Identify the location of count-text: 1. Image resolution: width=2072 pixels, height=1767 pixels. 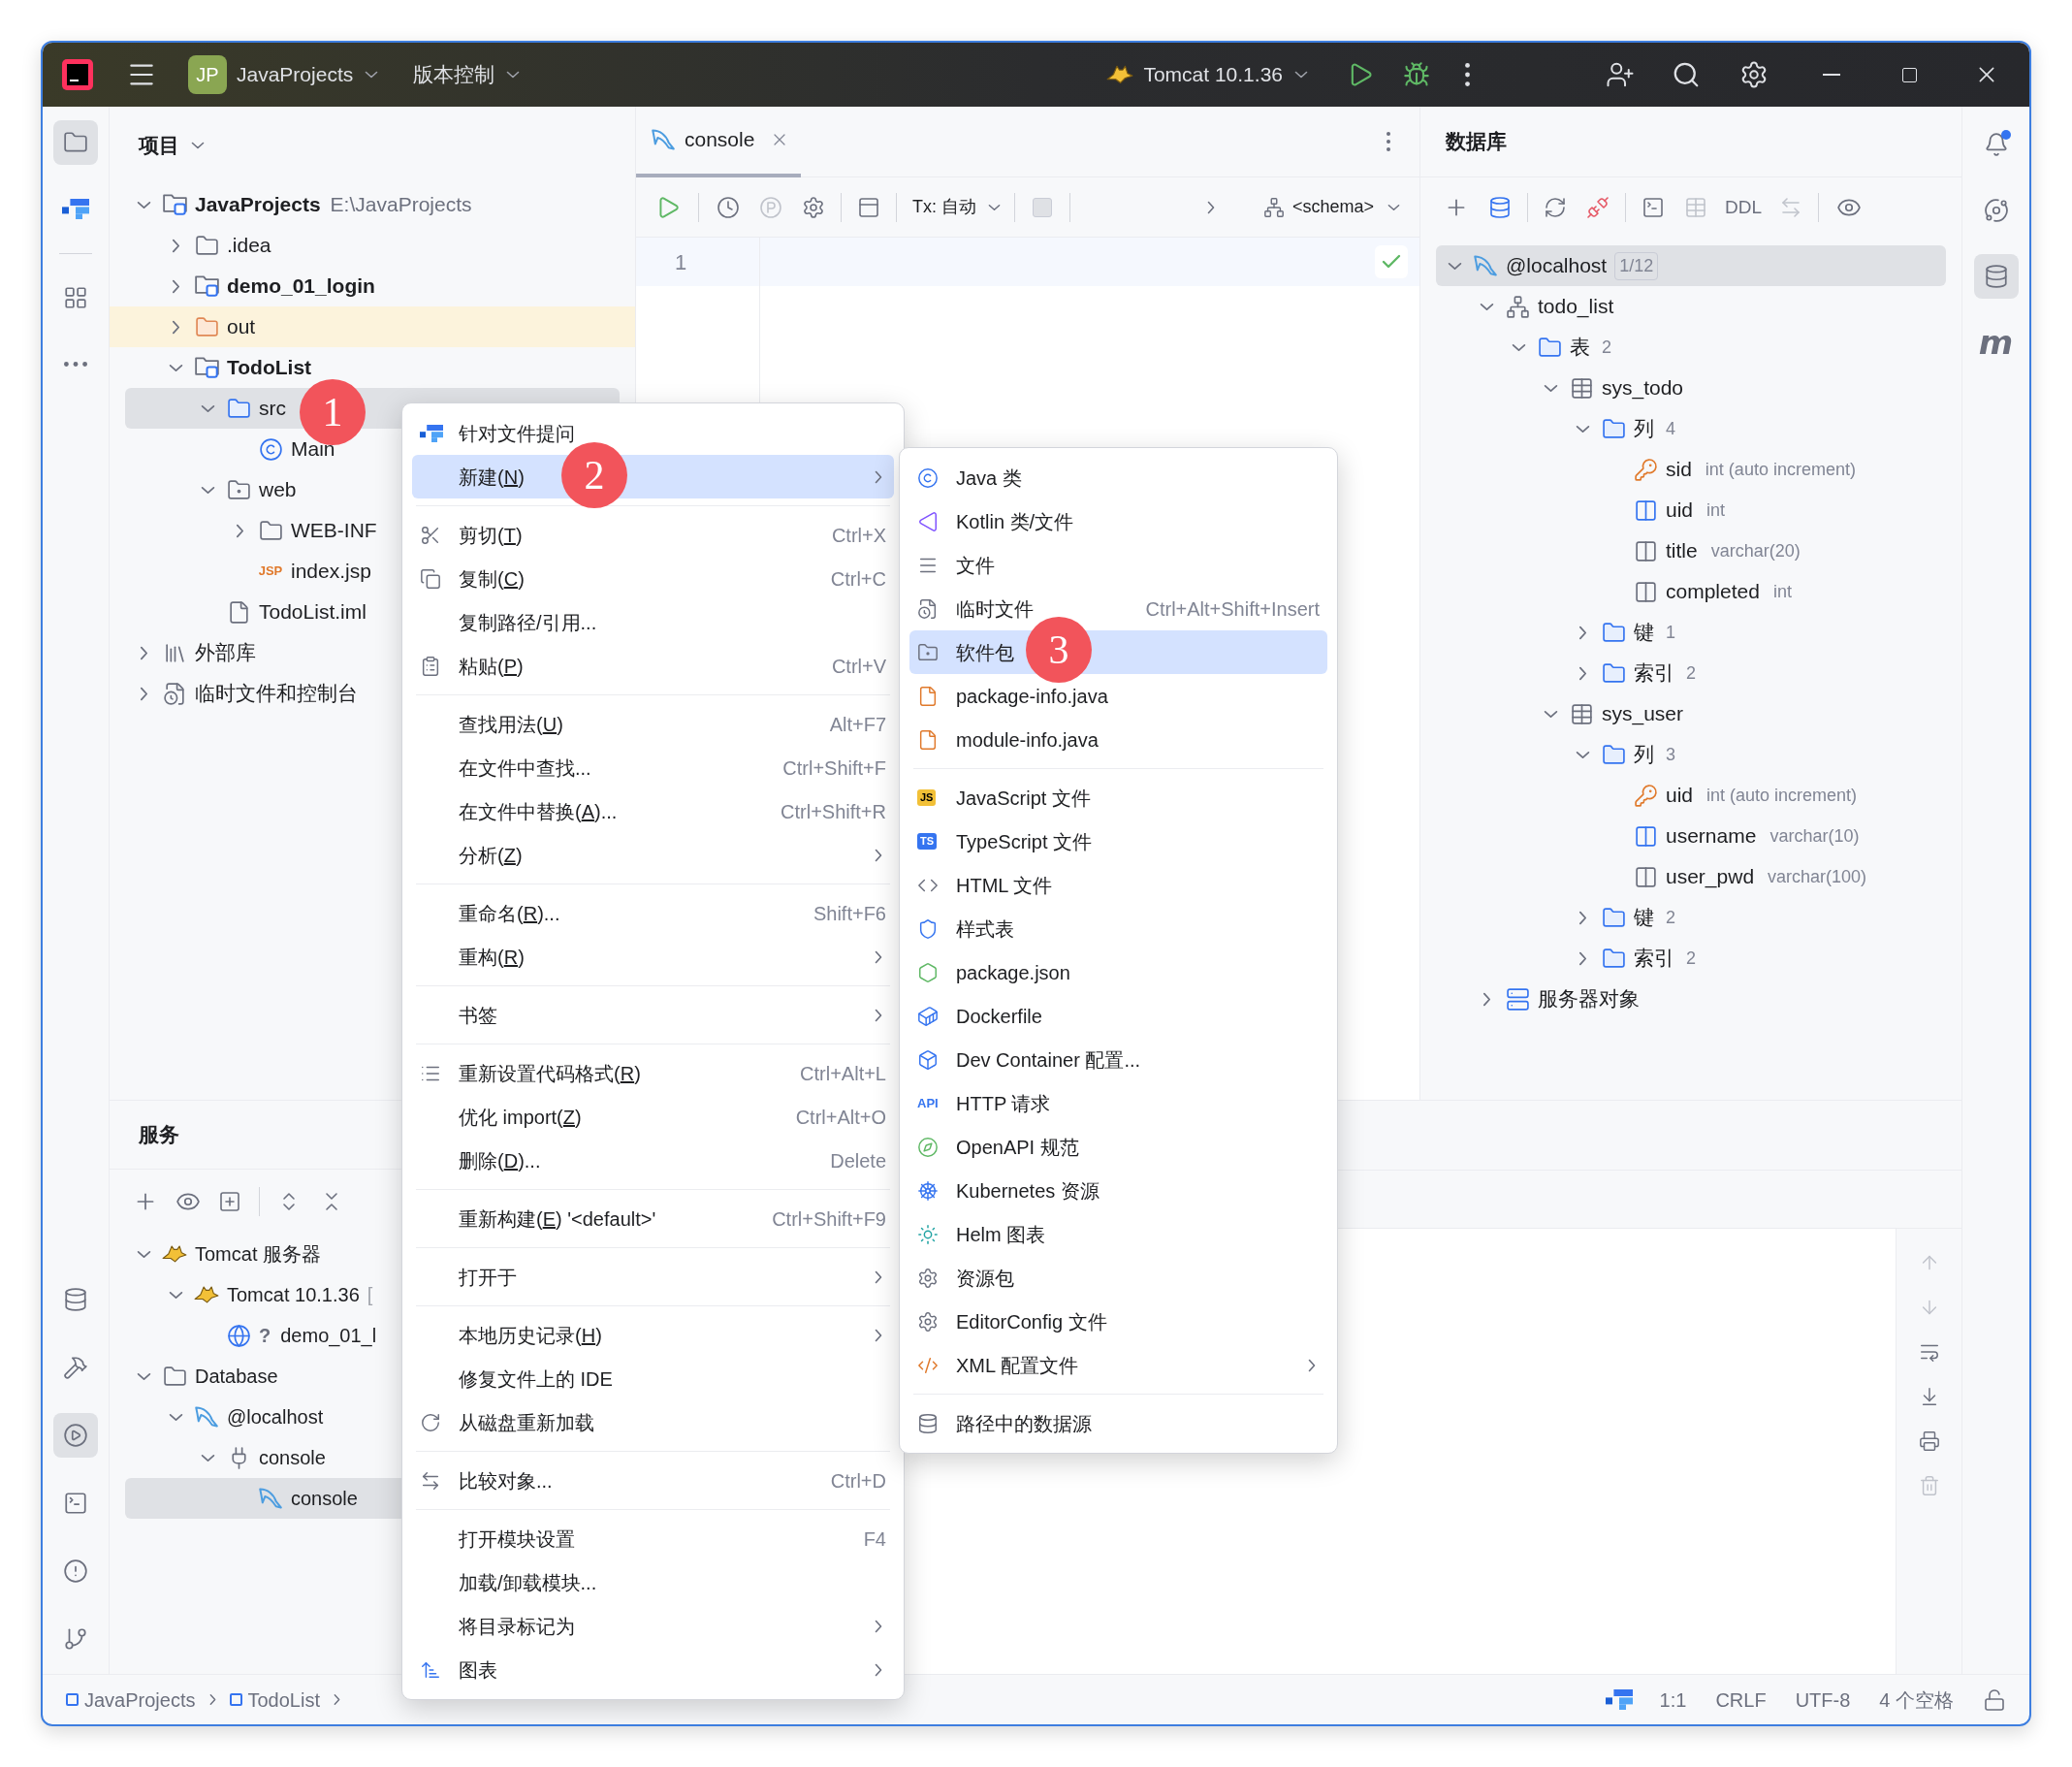
(1670, 632).